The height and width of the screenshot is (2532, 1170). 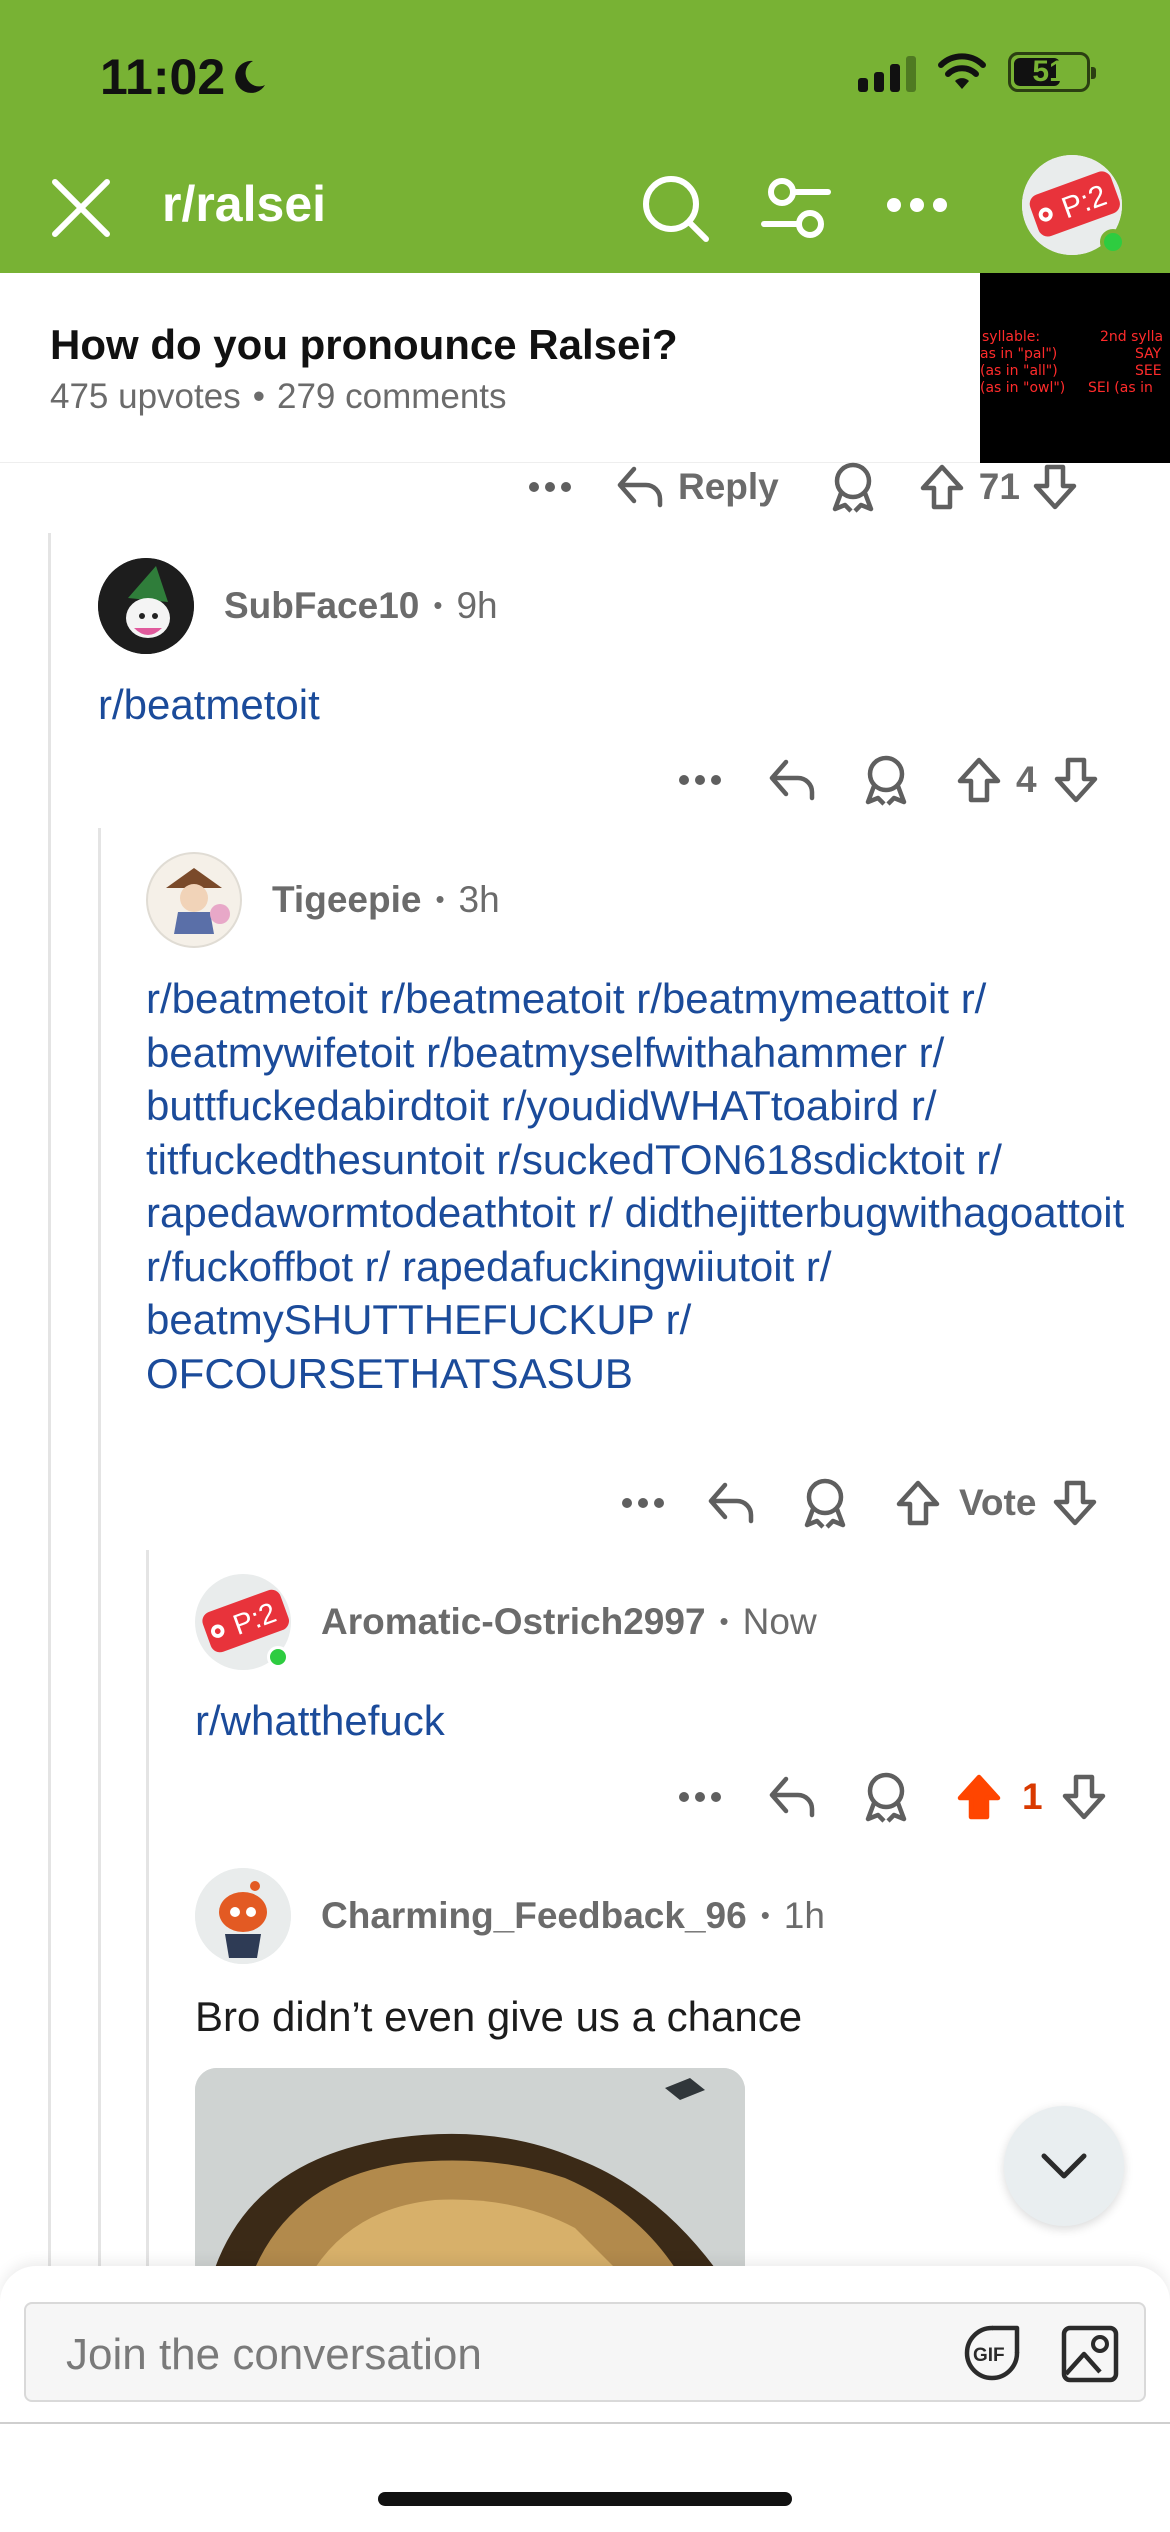 I want to click on comment-time: 9h, so click(x=465, y=606).